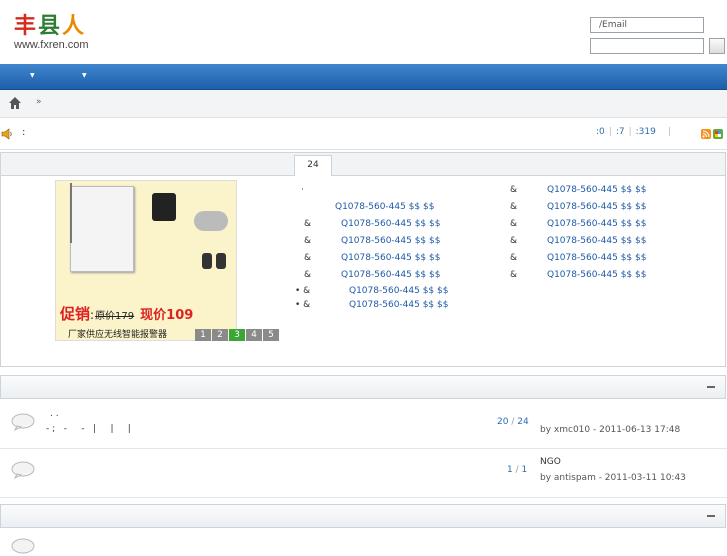  Describe the element at coordinates (633, 132) in the screenshot. I see `forum-stats: :0 |:7 |:319 |` at that location.